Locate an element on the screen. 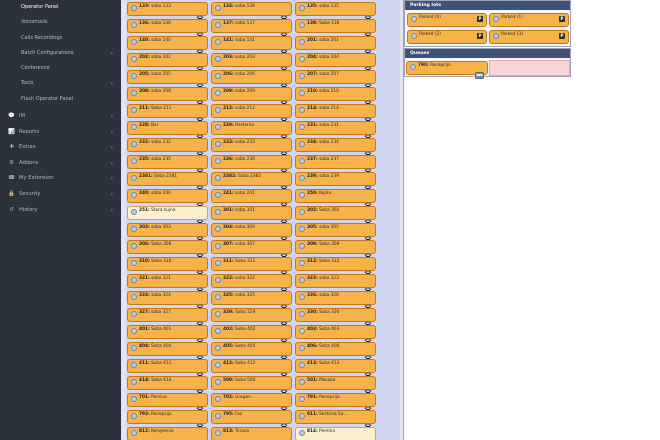 The height and width of the screenshot is (440, 660). extension-button: 307: soba 307 is located at coordinates (251, 249).